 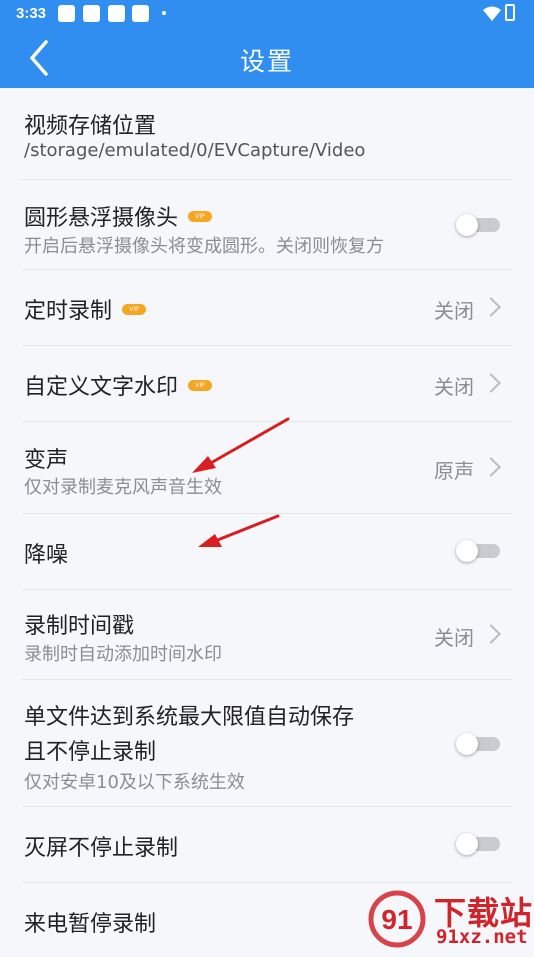 What do you see at coordinates (90, 752) in the screenshot?
I see `setting-title-line2: 且不停止录制` at bounding box center [90, 752].